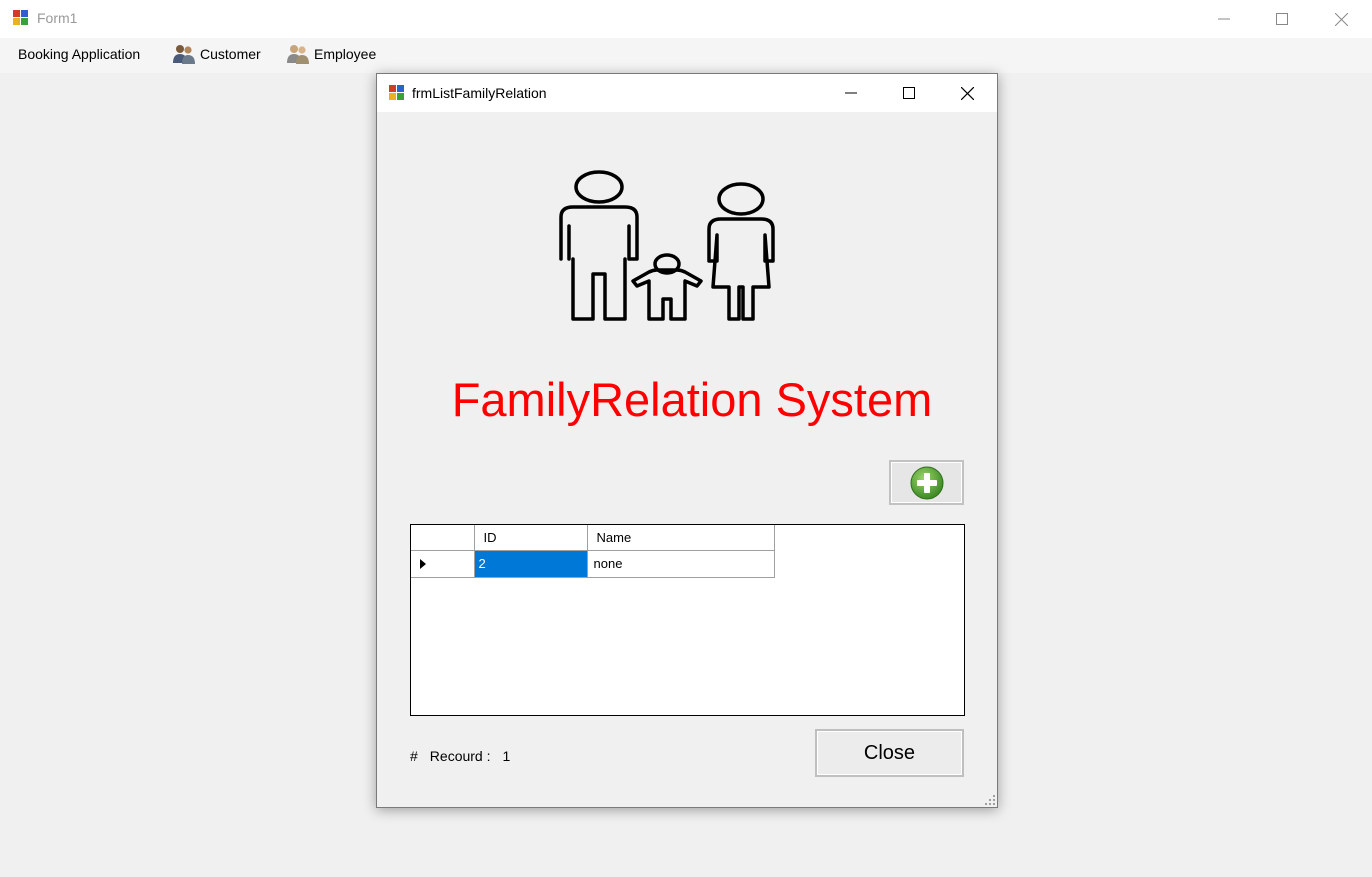 This screenshot has width=1372, height=877. Describe the element at coordinates (680, 538) in the screenshot. I see `column-header-name: Name` at that location.